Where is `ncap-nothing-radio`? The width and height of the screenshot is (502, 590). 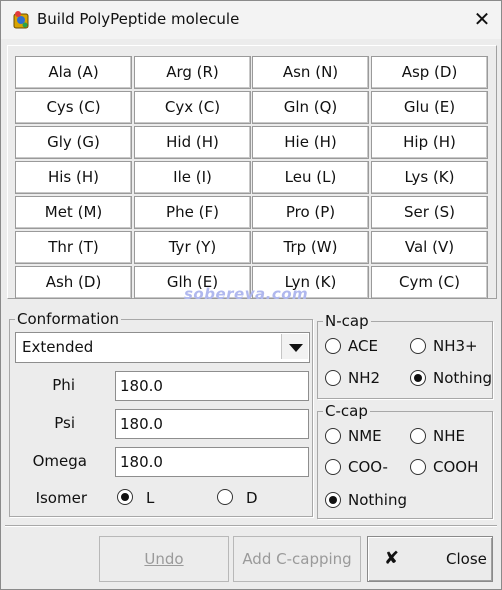 ncap-nothing-radio is located at coordinates (418, 378).